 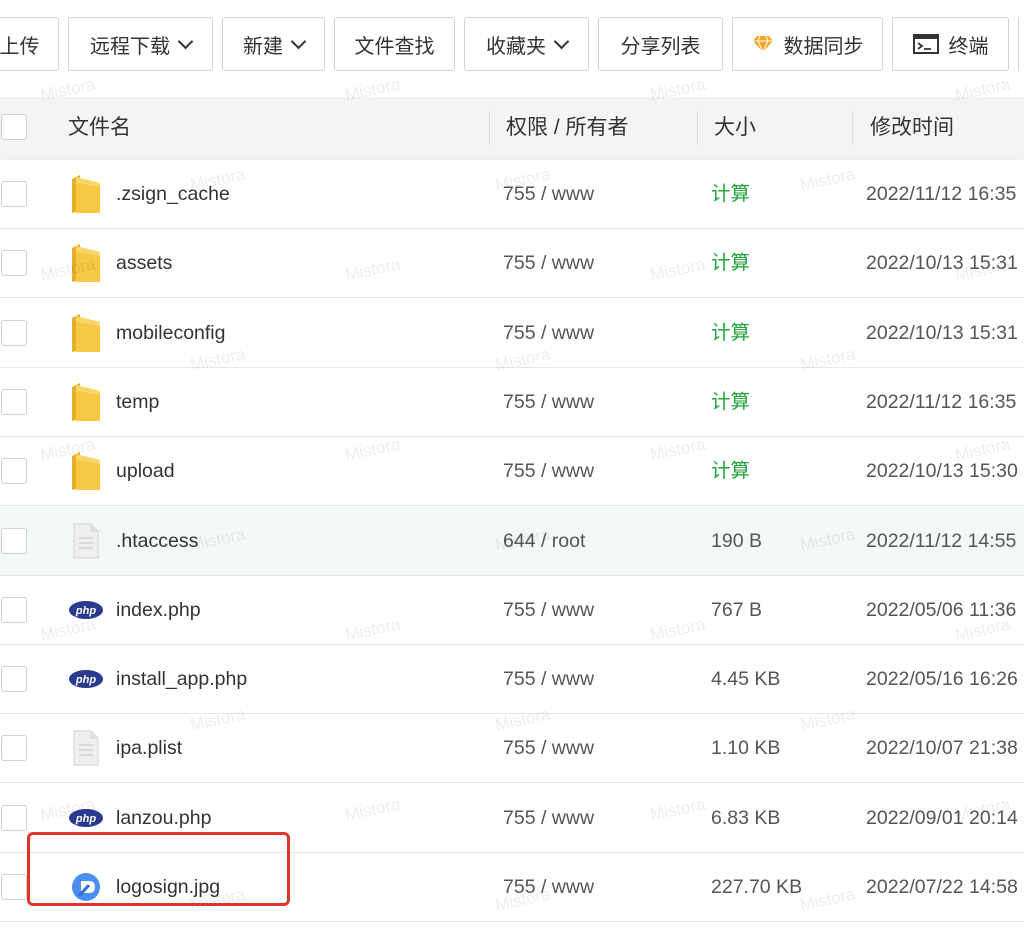 What do you see at coordinates (157, 541) in the screenshot?
I see `file-name: .htaccess` at bounding box center [157, 541].